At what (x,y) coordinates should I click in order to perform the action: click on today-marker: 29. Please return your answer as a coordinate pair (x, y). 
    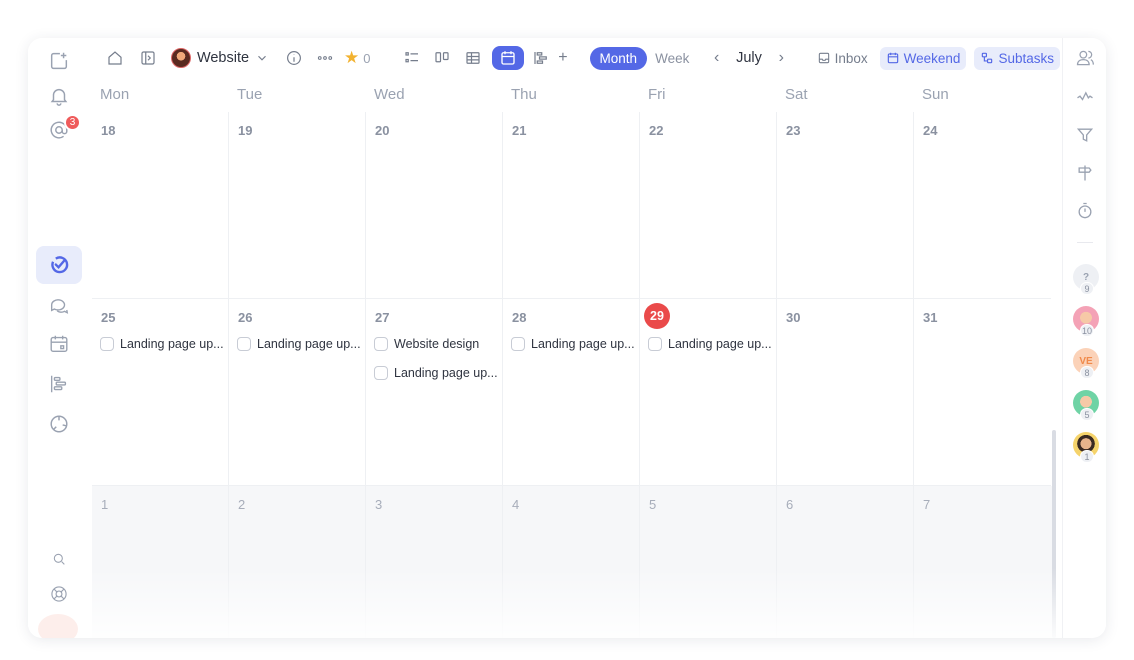
    Looking at the image, I should click on (657, 316).